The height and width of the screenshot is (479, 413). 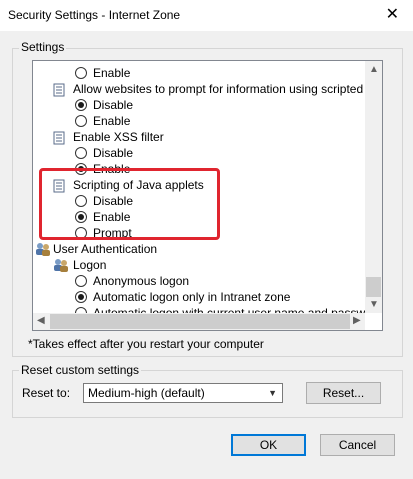 What do you see at coordinates (272, 393) in the screenshot?
I see `chevron-down-icon: ▼` at bounding box center [272, 393].